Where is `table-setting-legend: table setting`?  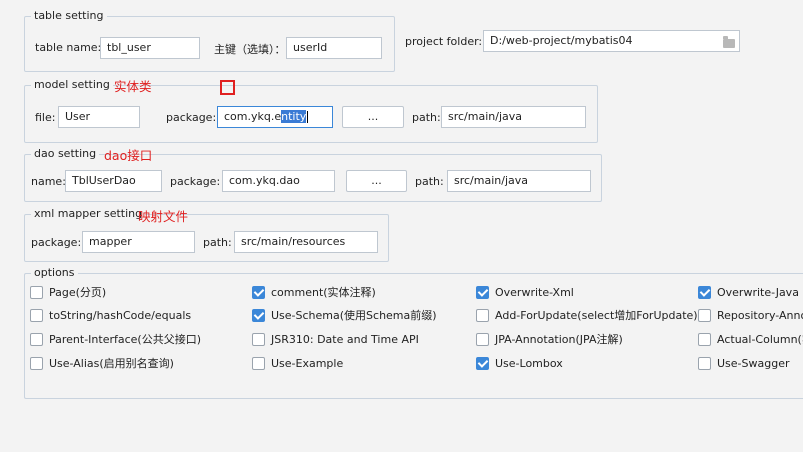
table-setting-legend: table setting is located at coordinates (69, 15).